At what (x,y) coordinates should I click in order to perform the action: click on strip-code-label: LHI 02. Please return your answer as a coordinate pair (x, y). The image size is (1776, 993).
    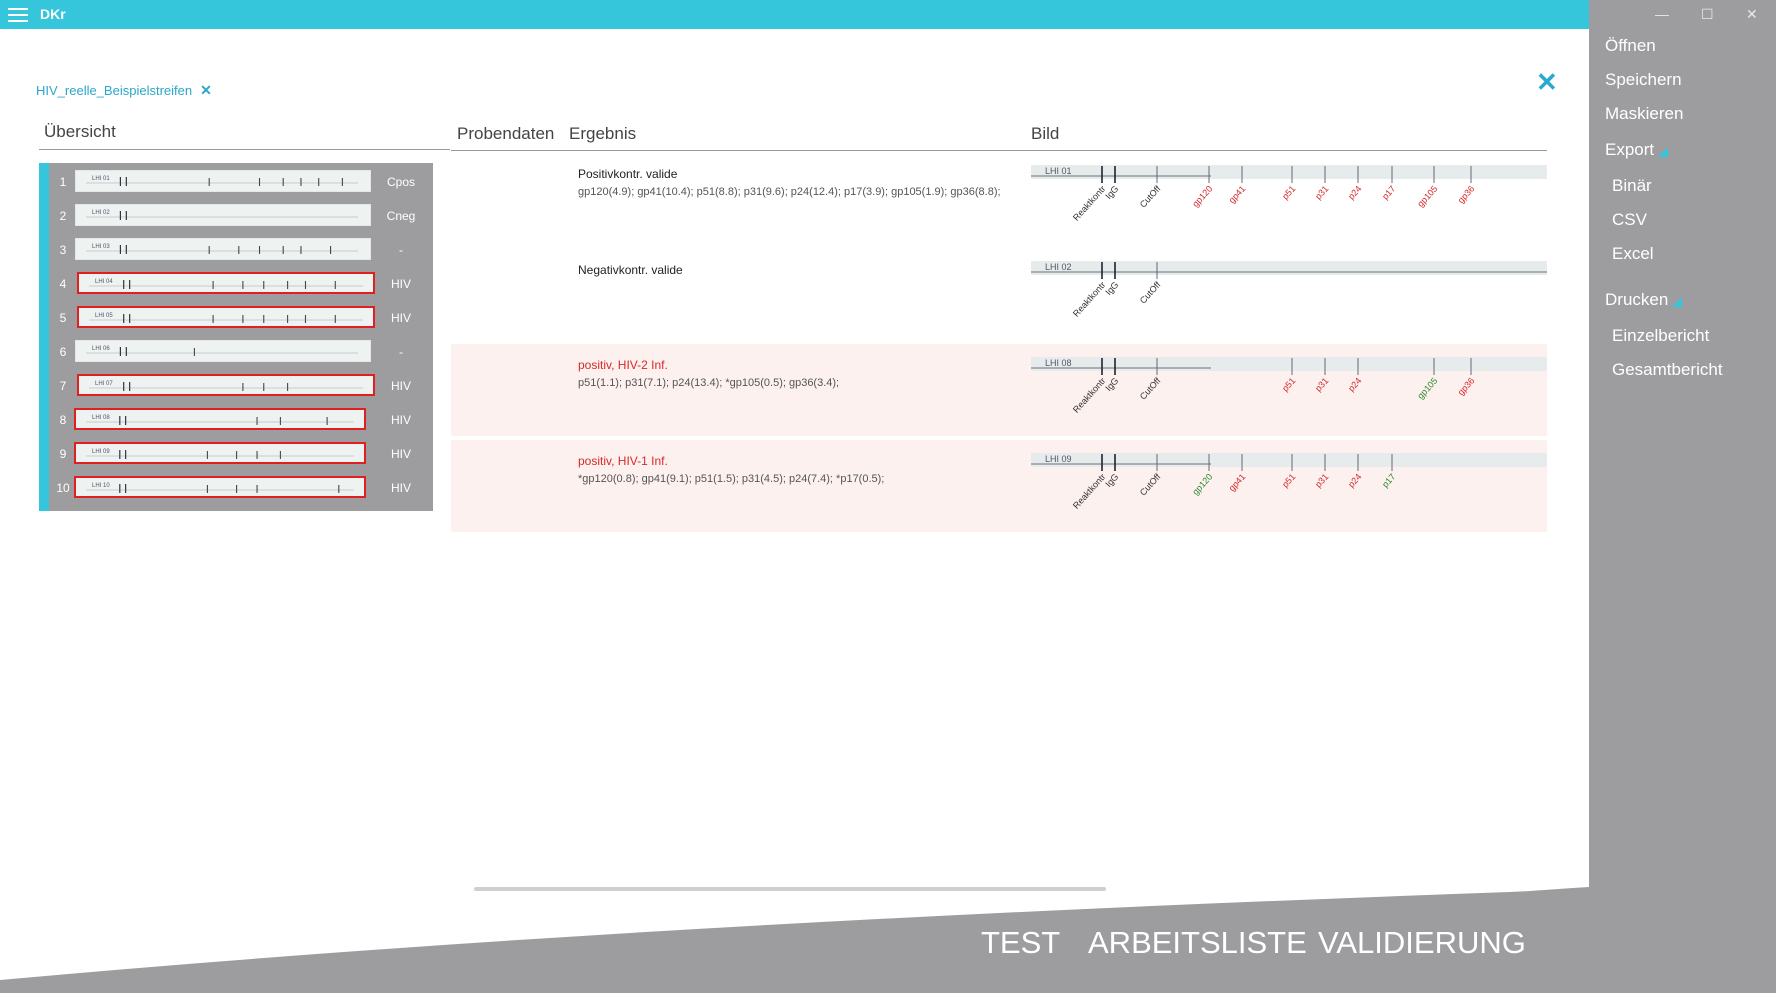
    Looking at the image, I should click on (1058, 267).